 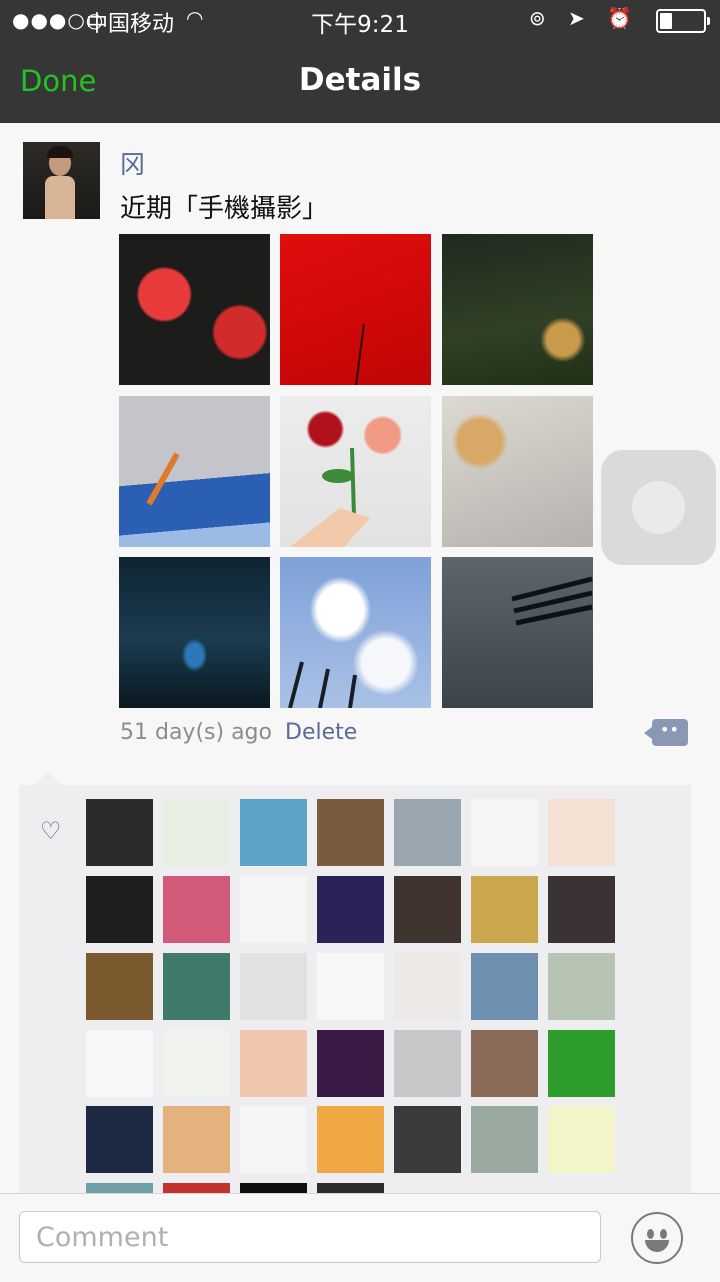 I want to click on comment-input, so click(x=310, y=1237).